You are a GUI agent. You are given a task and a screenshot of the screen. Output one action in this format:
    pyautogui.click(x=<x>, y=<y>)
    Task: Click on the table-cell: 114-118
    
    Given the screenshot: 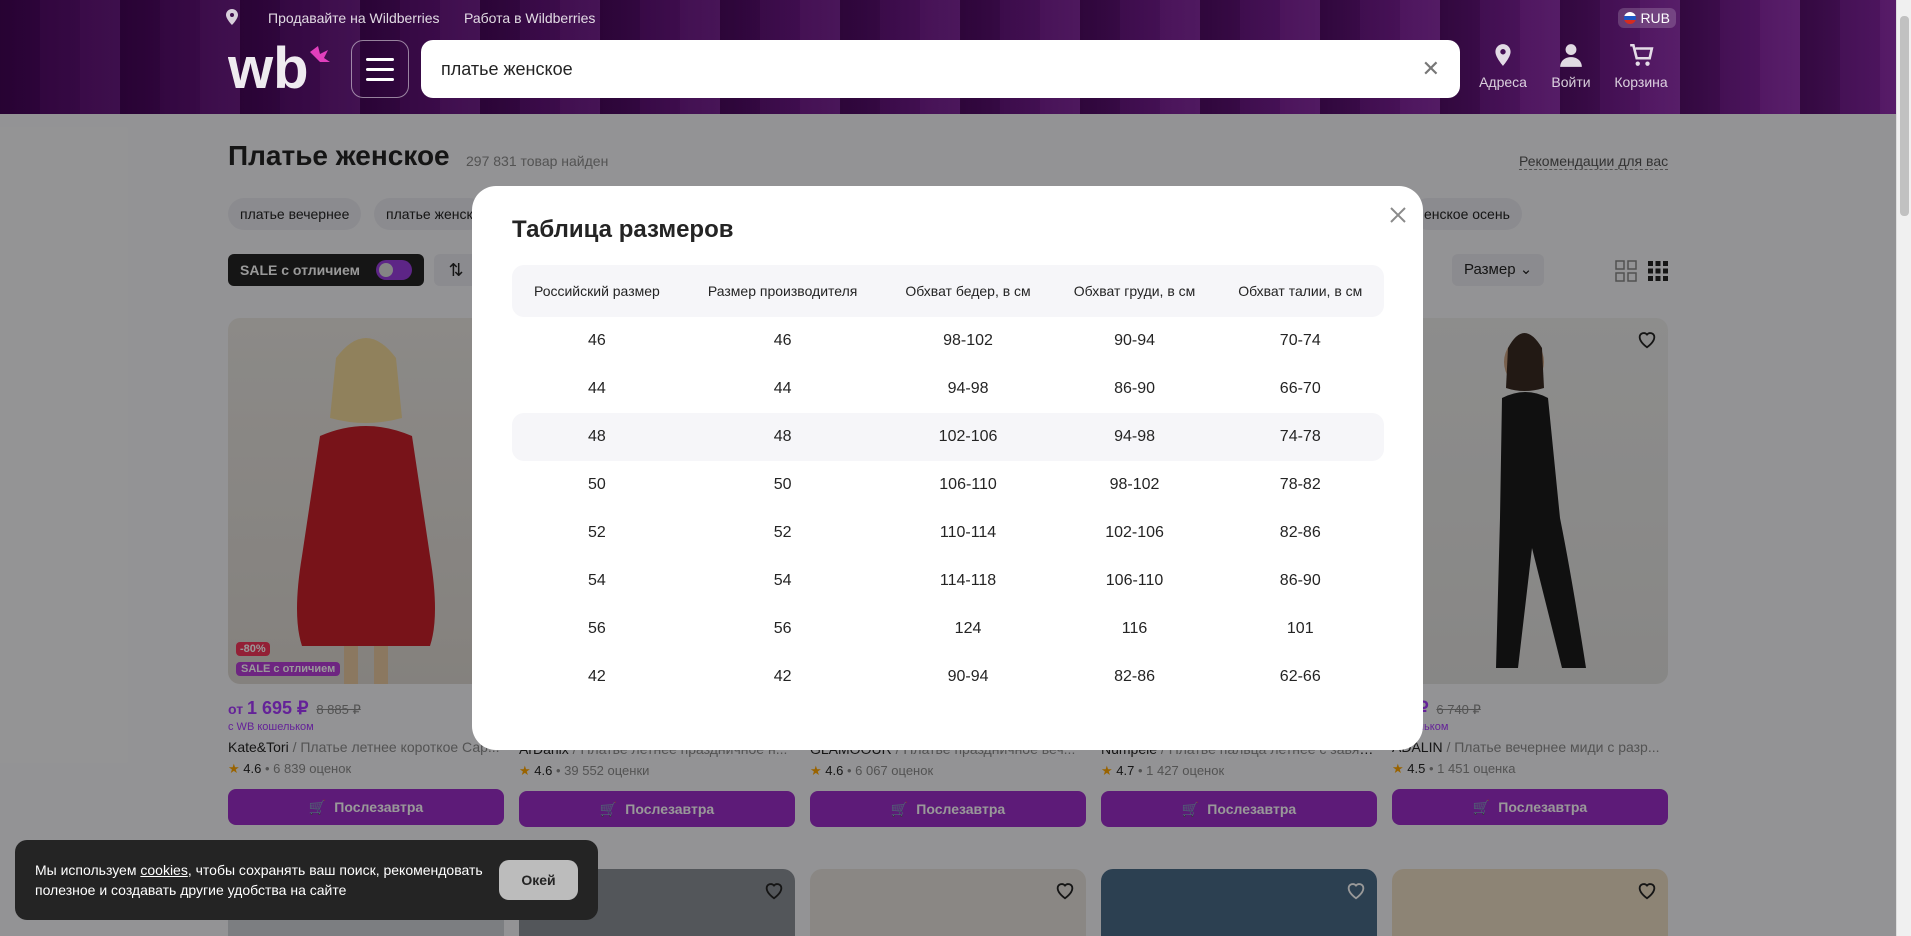 What is the action you would take?
    pyautogui.click(x=968, y=580)
    